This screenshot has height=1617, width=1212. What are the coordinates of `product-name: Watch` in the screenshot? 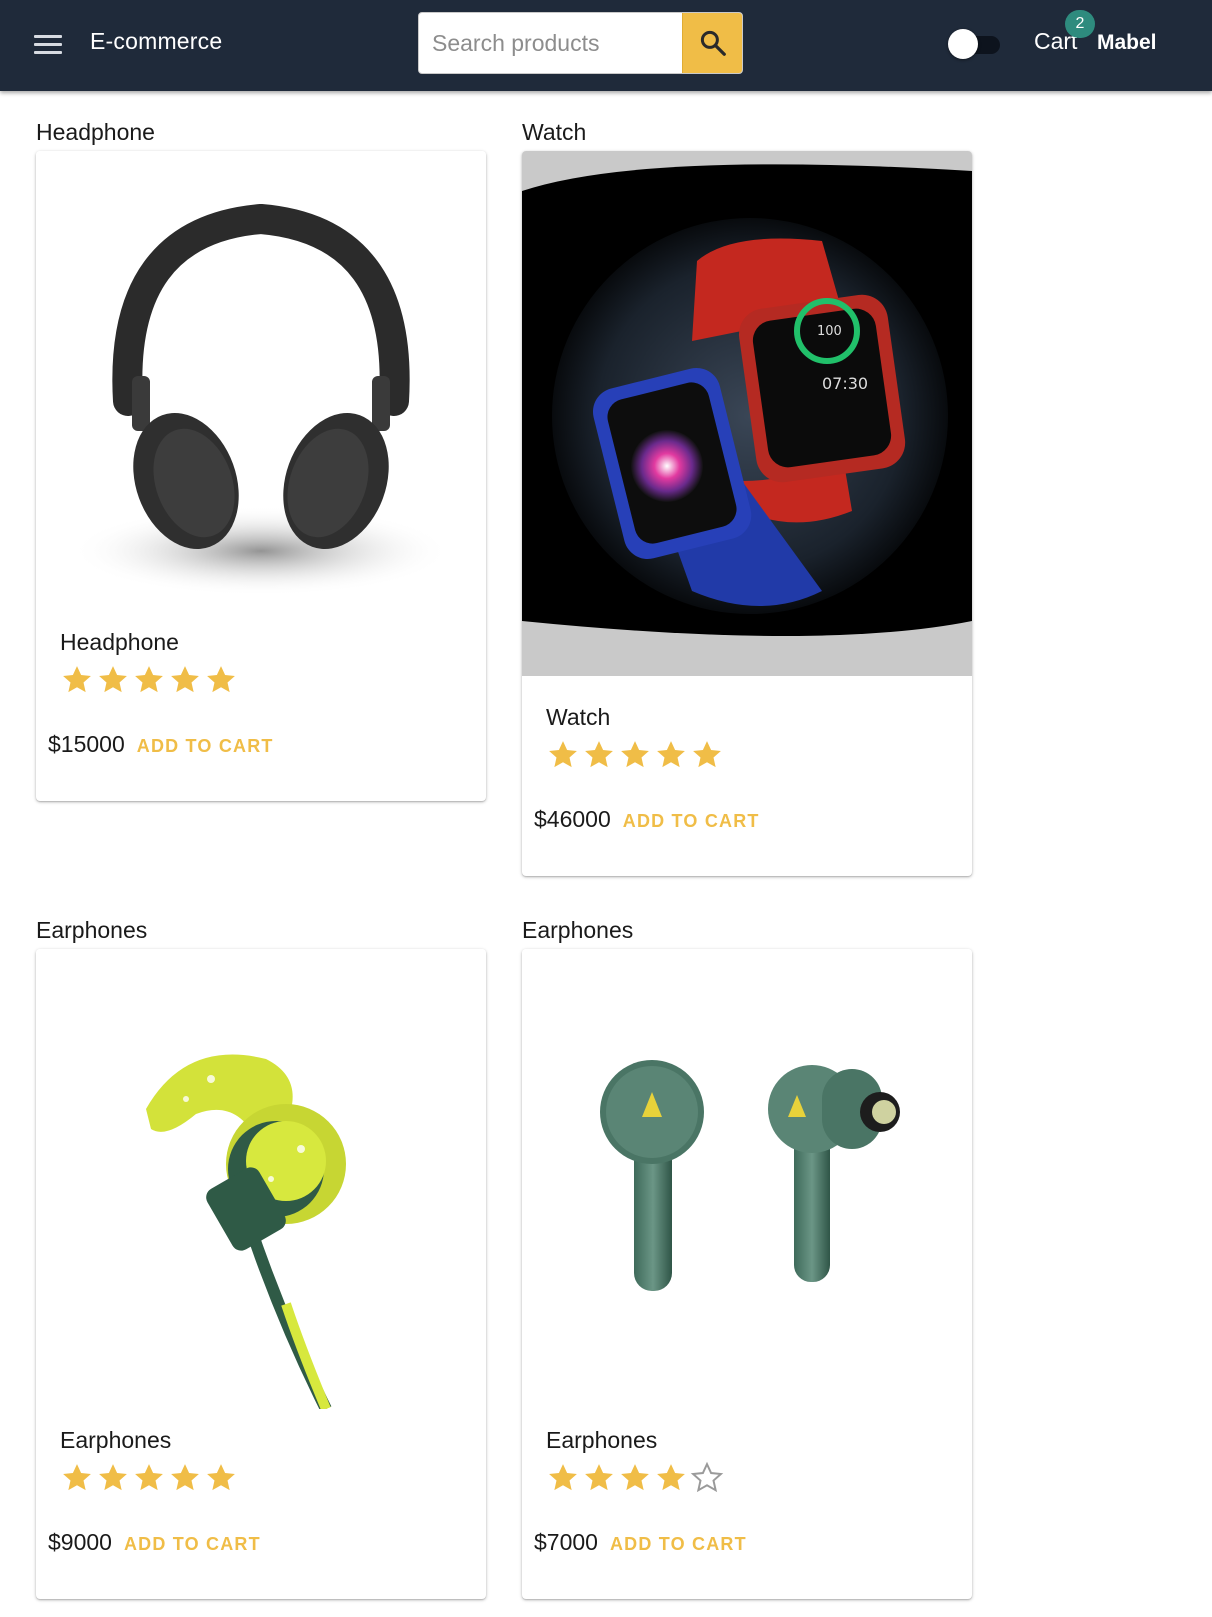 It's located at (578, 717).